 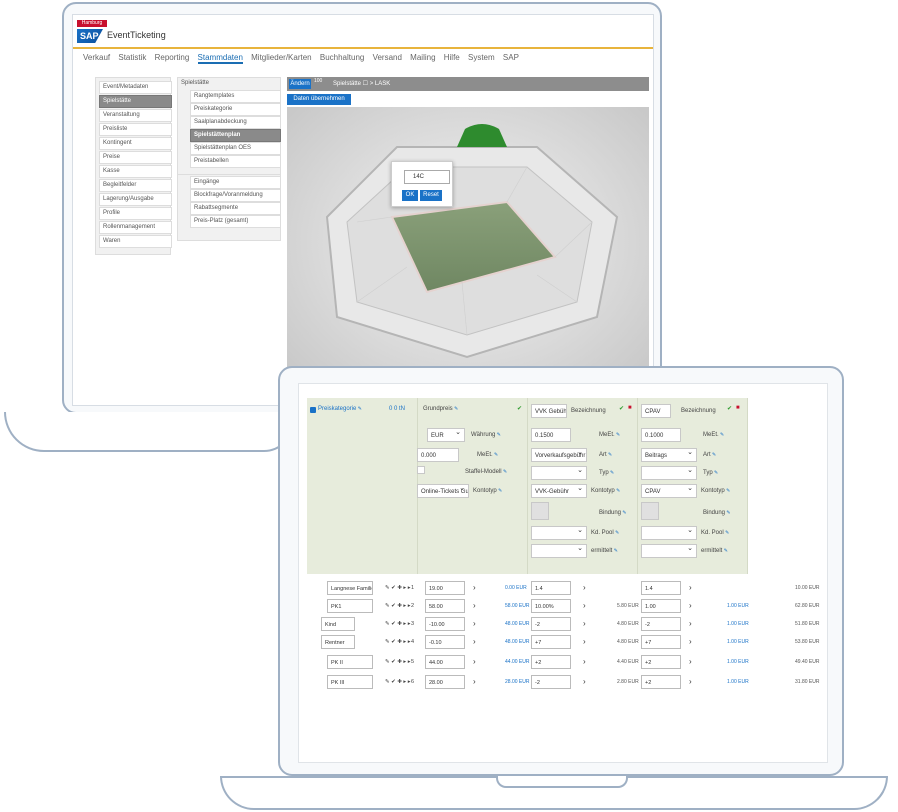 I want to click on vvk-typ-select, so click(x=559, y=473).